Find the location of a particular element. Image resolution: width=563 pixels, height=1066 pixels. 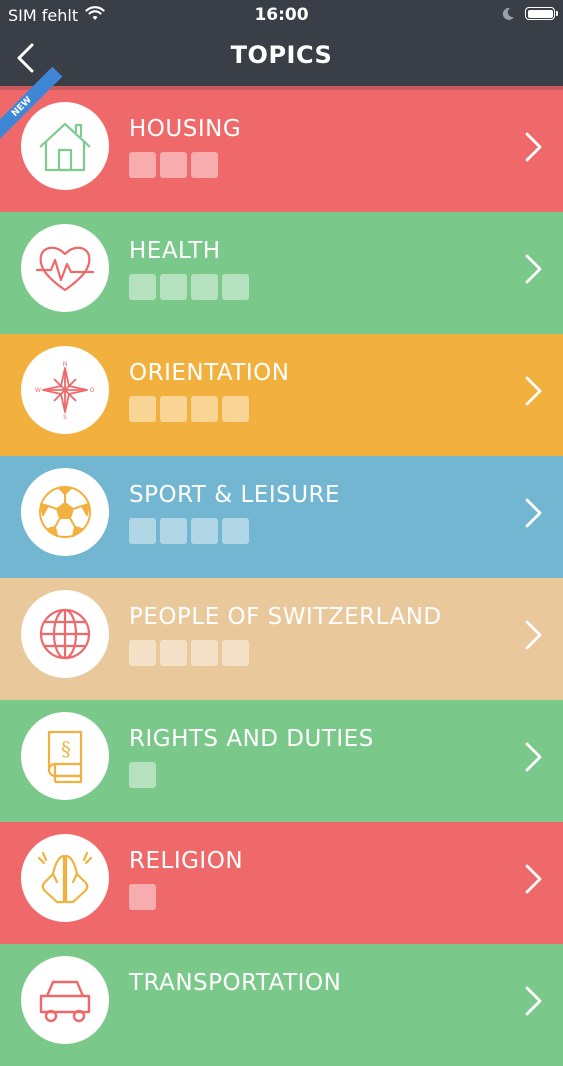

house-icon is located at coordinates (65, 147).